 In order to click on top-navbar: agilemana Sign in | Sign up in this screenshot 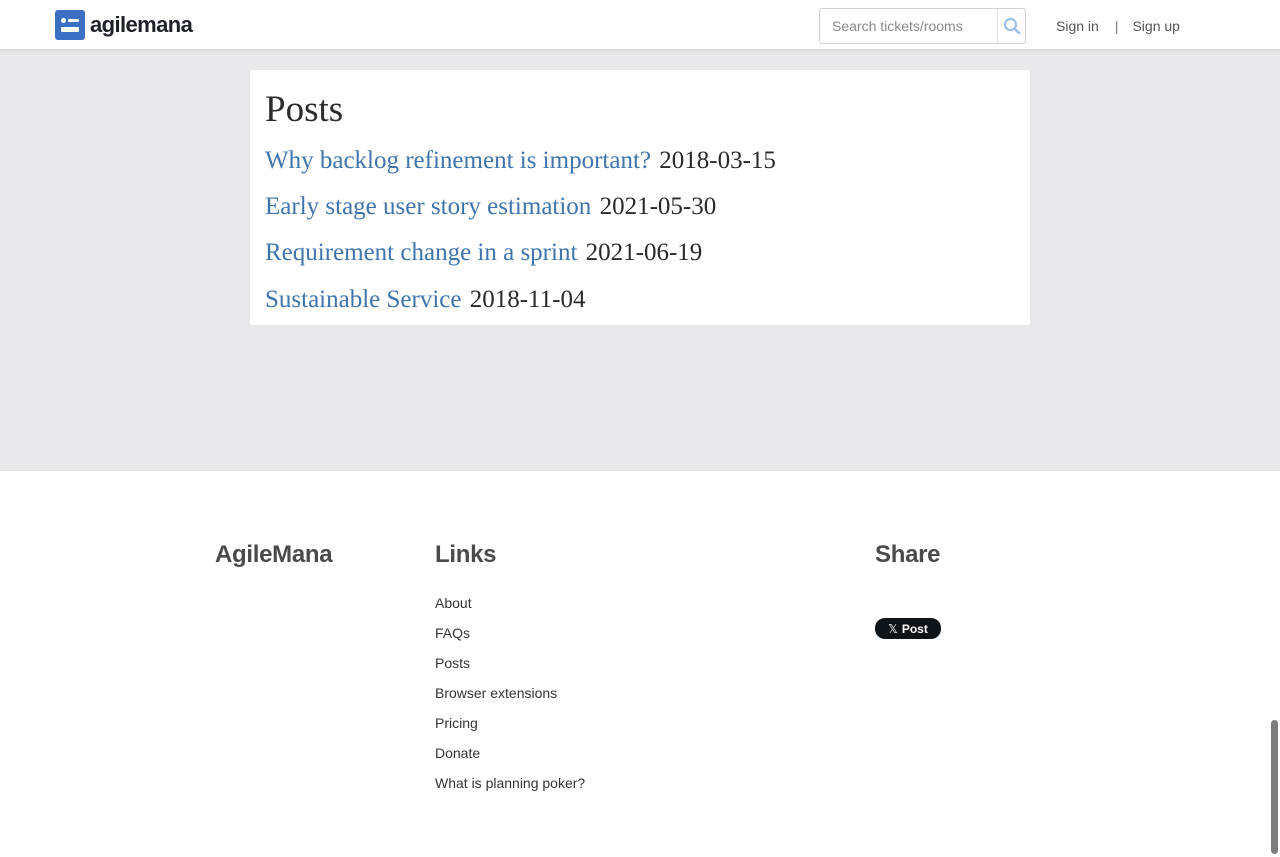, I will do `click(640, 25)`.